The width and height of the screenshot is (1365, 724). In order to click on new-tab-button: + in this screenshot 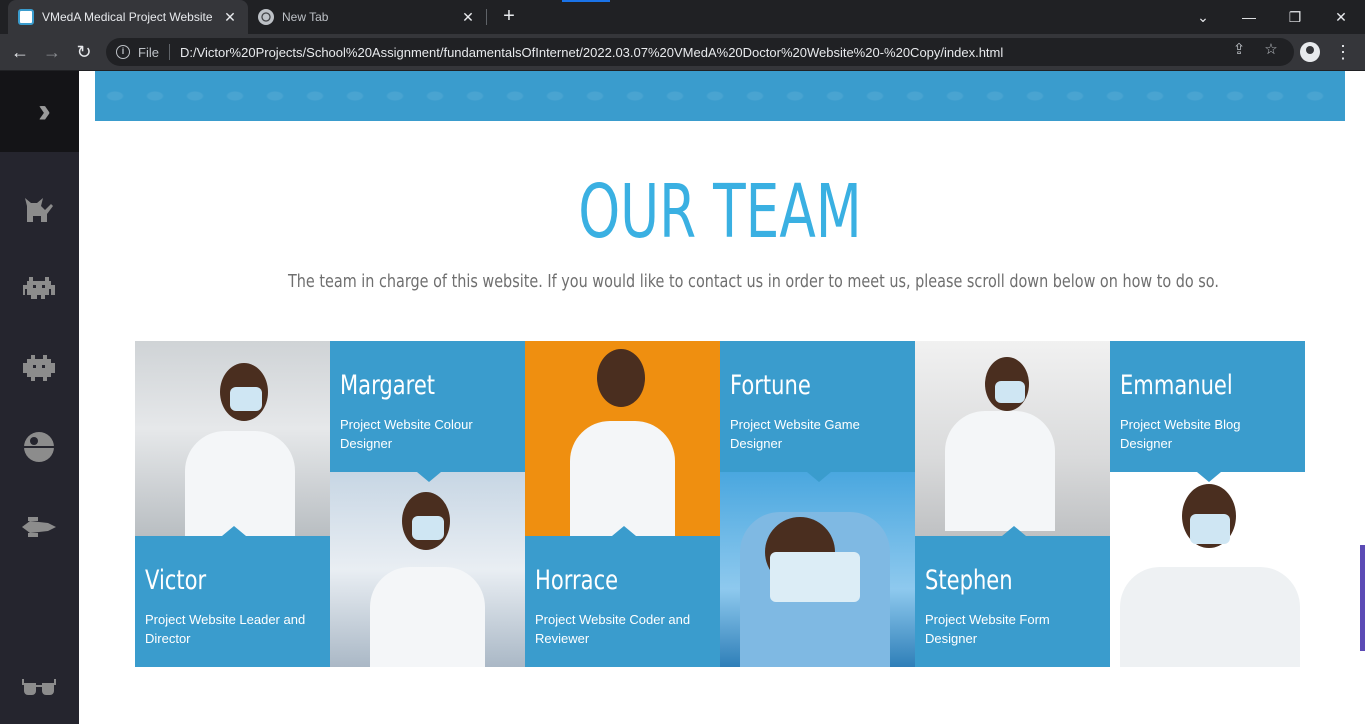, I will do `click(509, 16)`.